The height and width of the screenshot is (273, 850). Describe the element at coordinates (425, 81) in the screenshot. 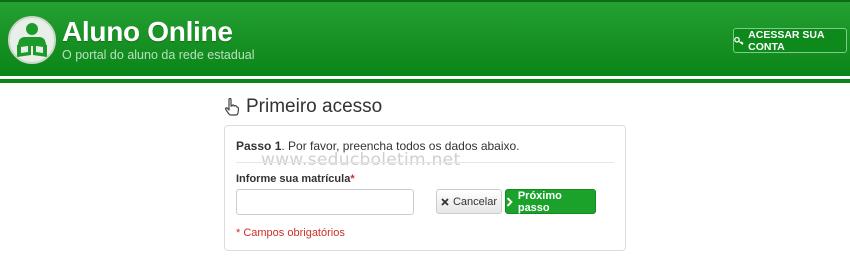

I see `header-underline` at that location.